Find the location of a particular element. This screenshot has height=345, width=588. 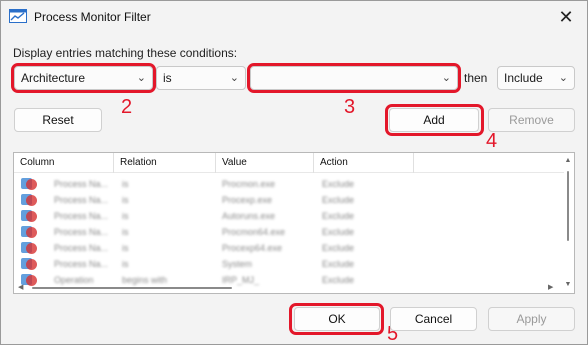

cell-value: Procexp.exe is located at coordinates (247, 200).